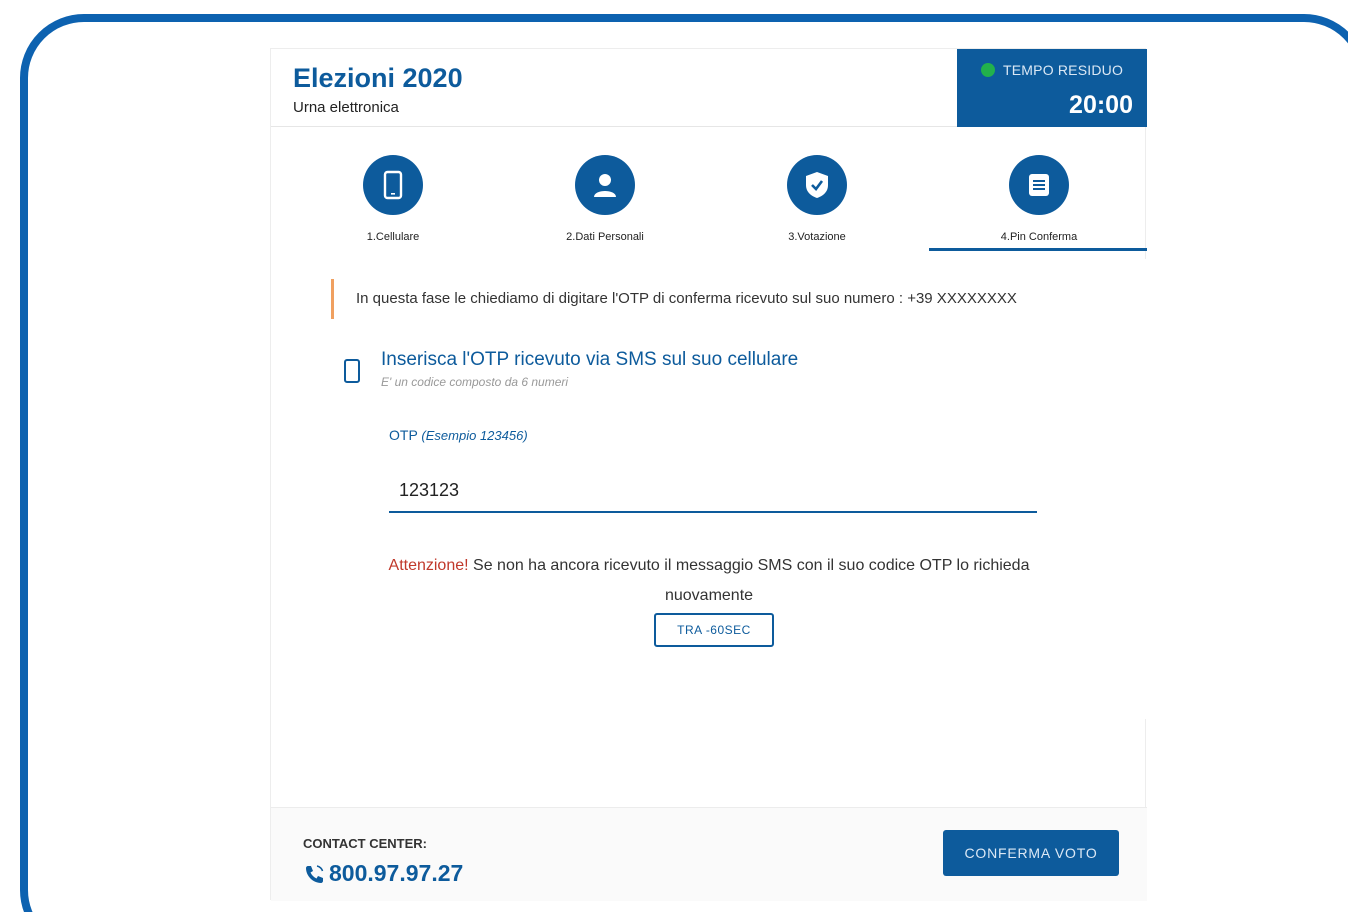  I want to click on active-step-indicator, so click(1038, 249).